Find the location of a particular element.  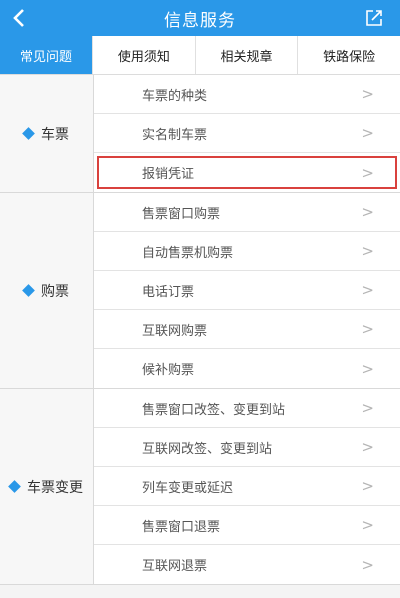

list-item: 车票的种类 > is located at coordinates (247, 94).